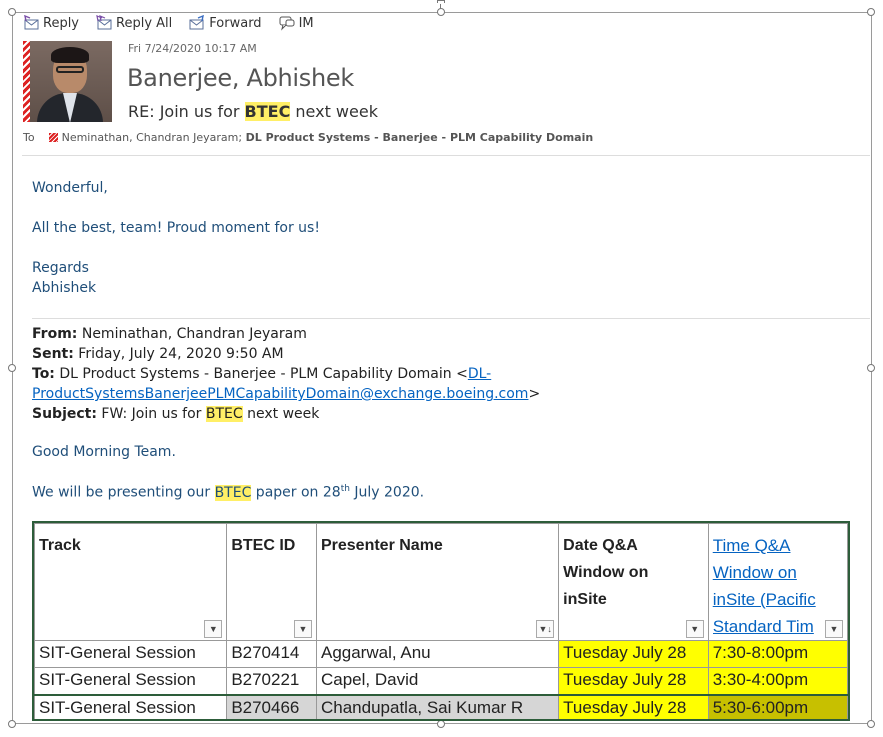  Describe the element at coordinates (287, 23) in the screenshot. I see `im-icon` at that location.